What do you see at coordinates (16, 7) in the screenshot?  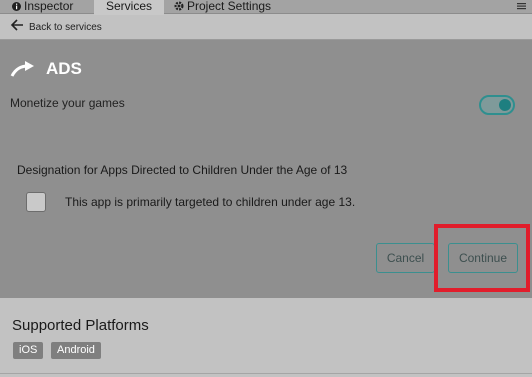 I see `info-icon` at bounding box center [16, 7].